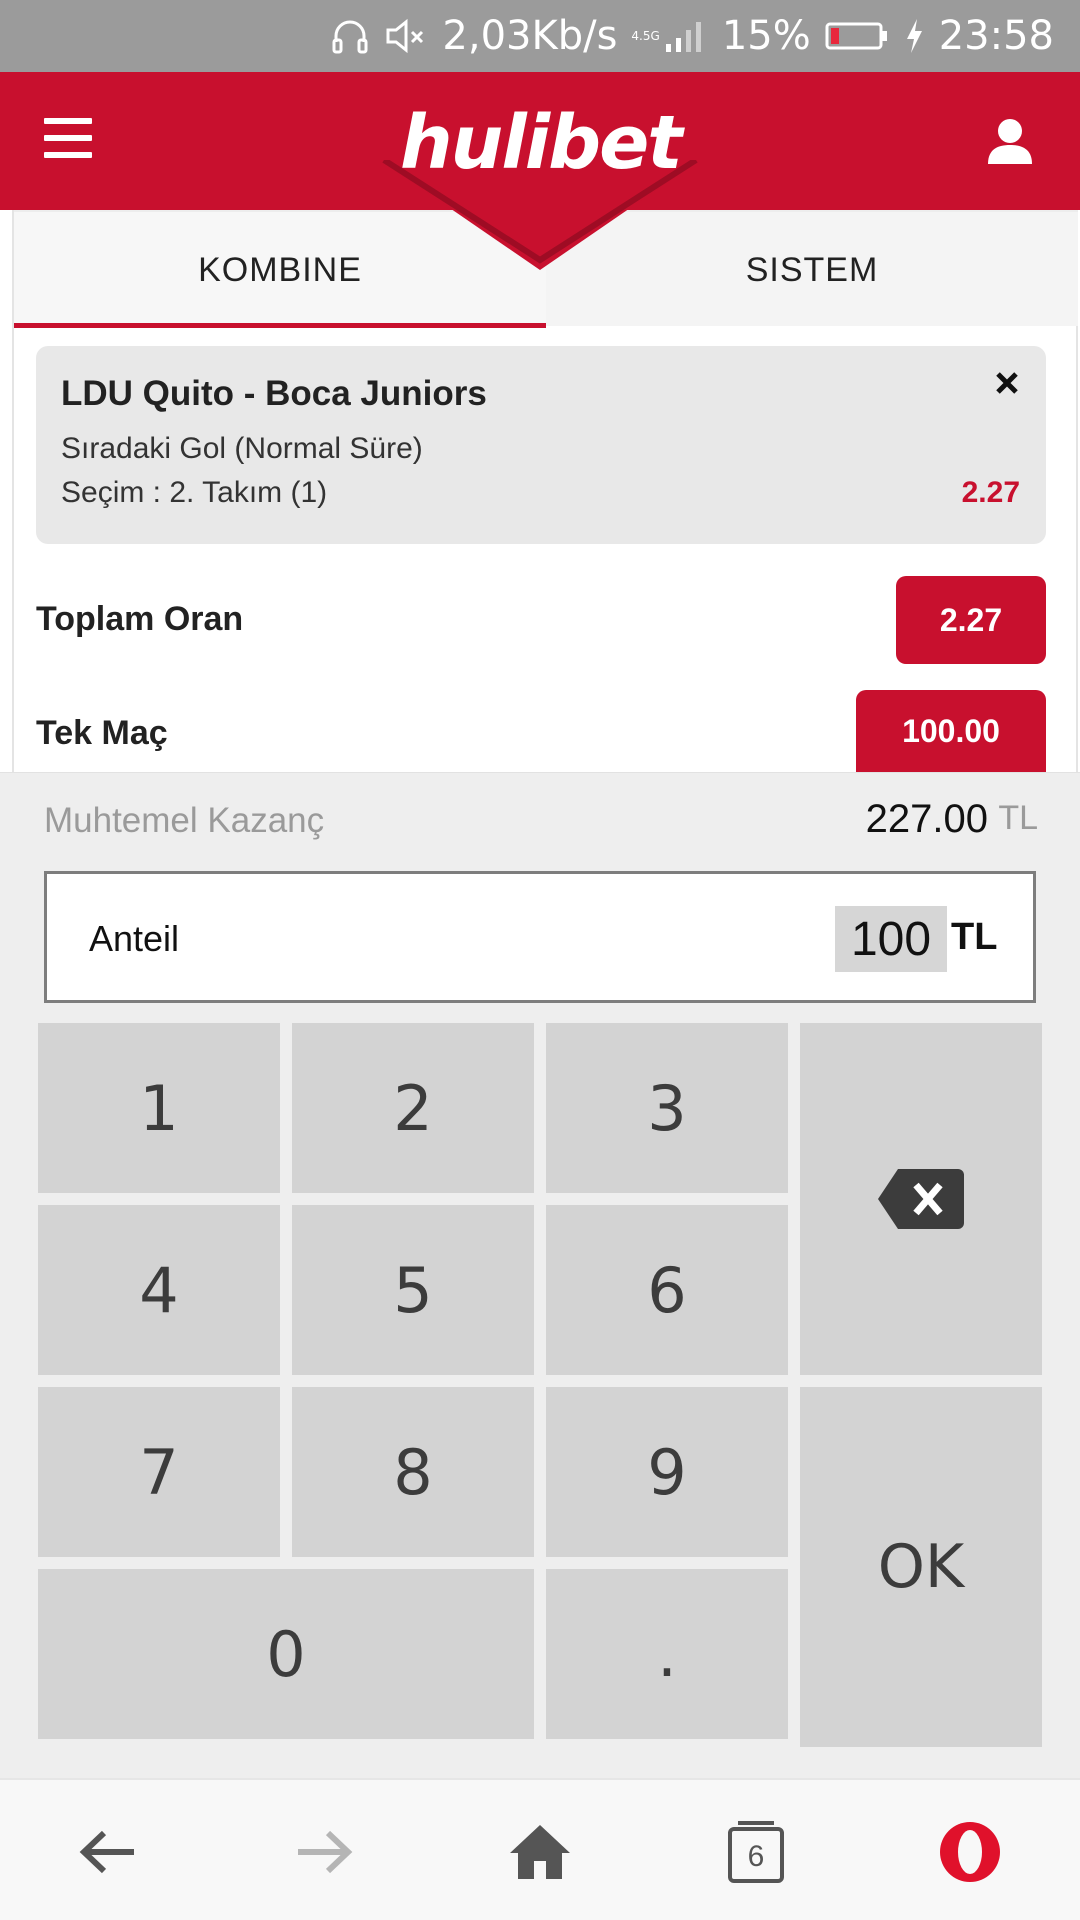 This screenshot has width=1080, height=1920. Describe the element at coordinates (667, 1654) in the screenshot. I see `key-decimal: .` at that location.